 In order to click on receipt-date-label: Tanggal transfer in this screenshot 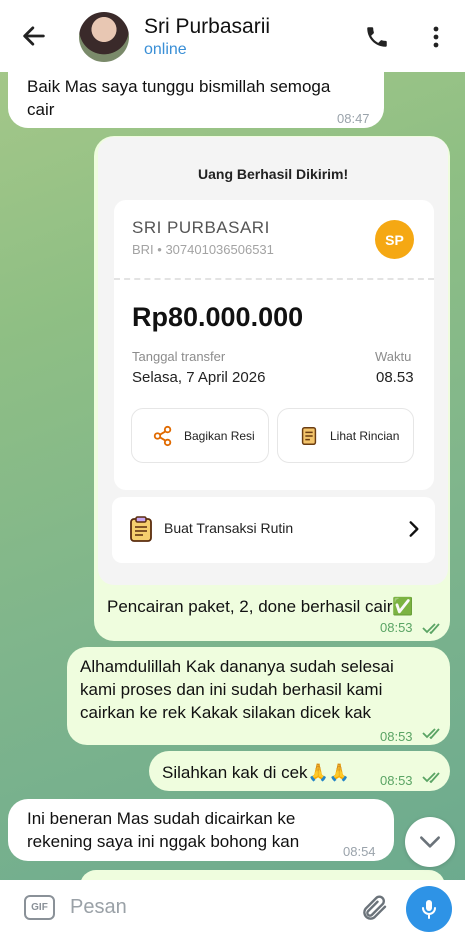, I will do `click(179, 356)`.